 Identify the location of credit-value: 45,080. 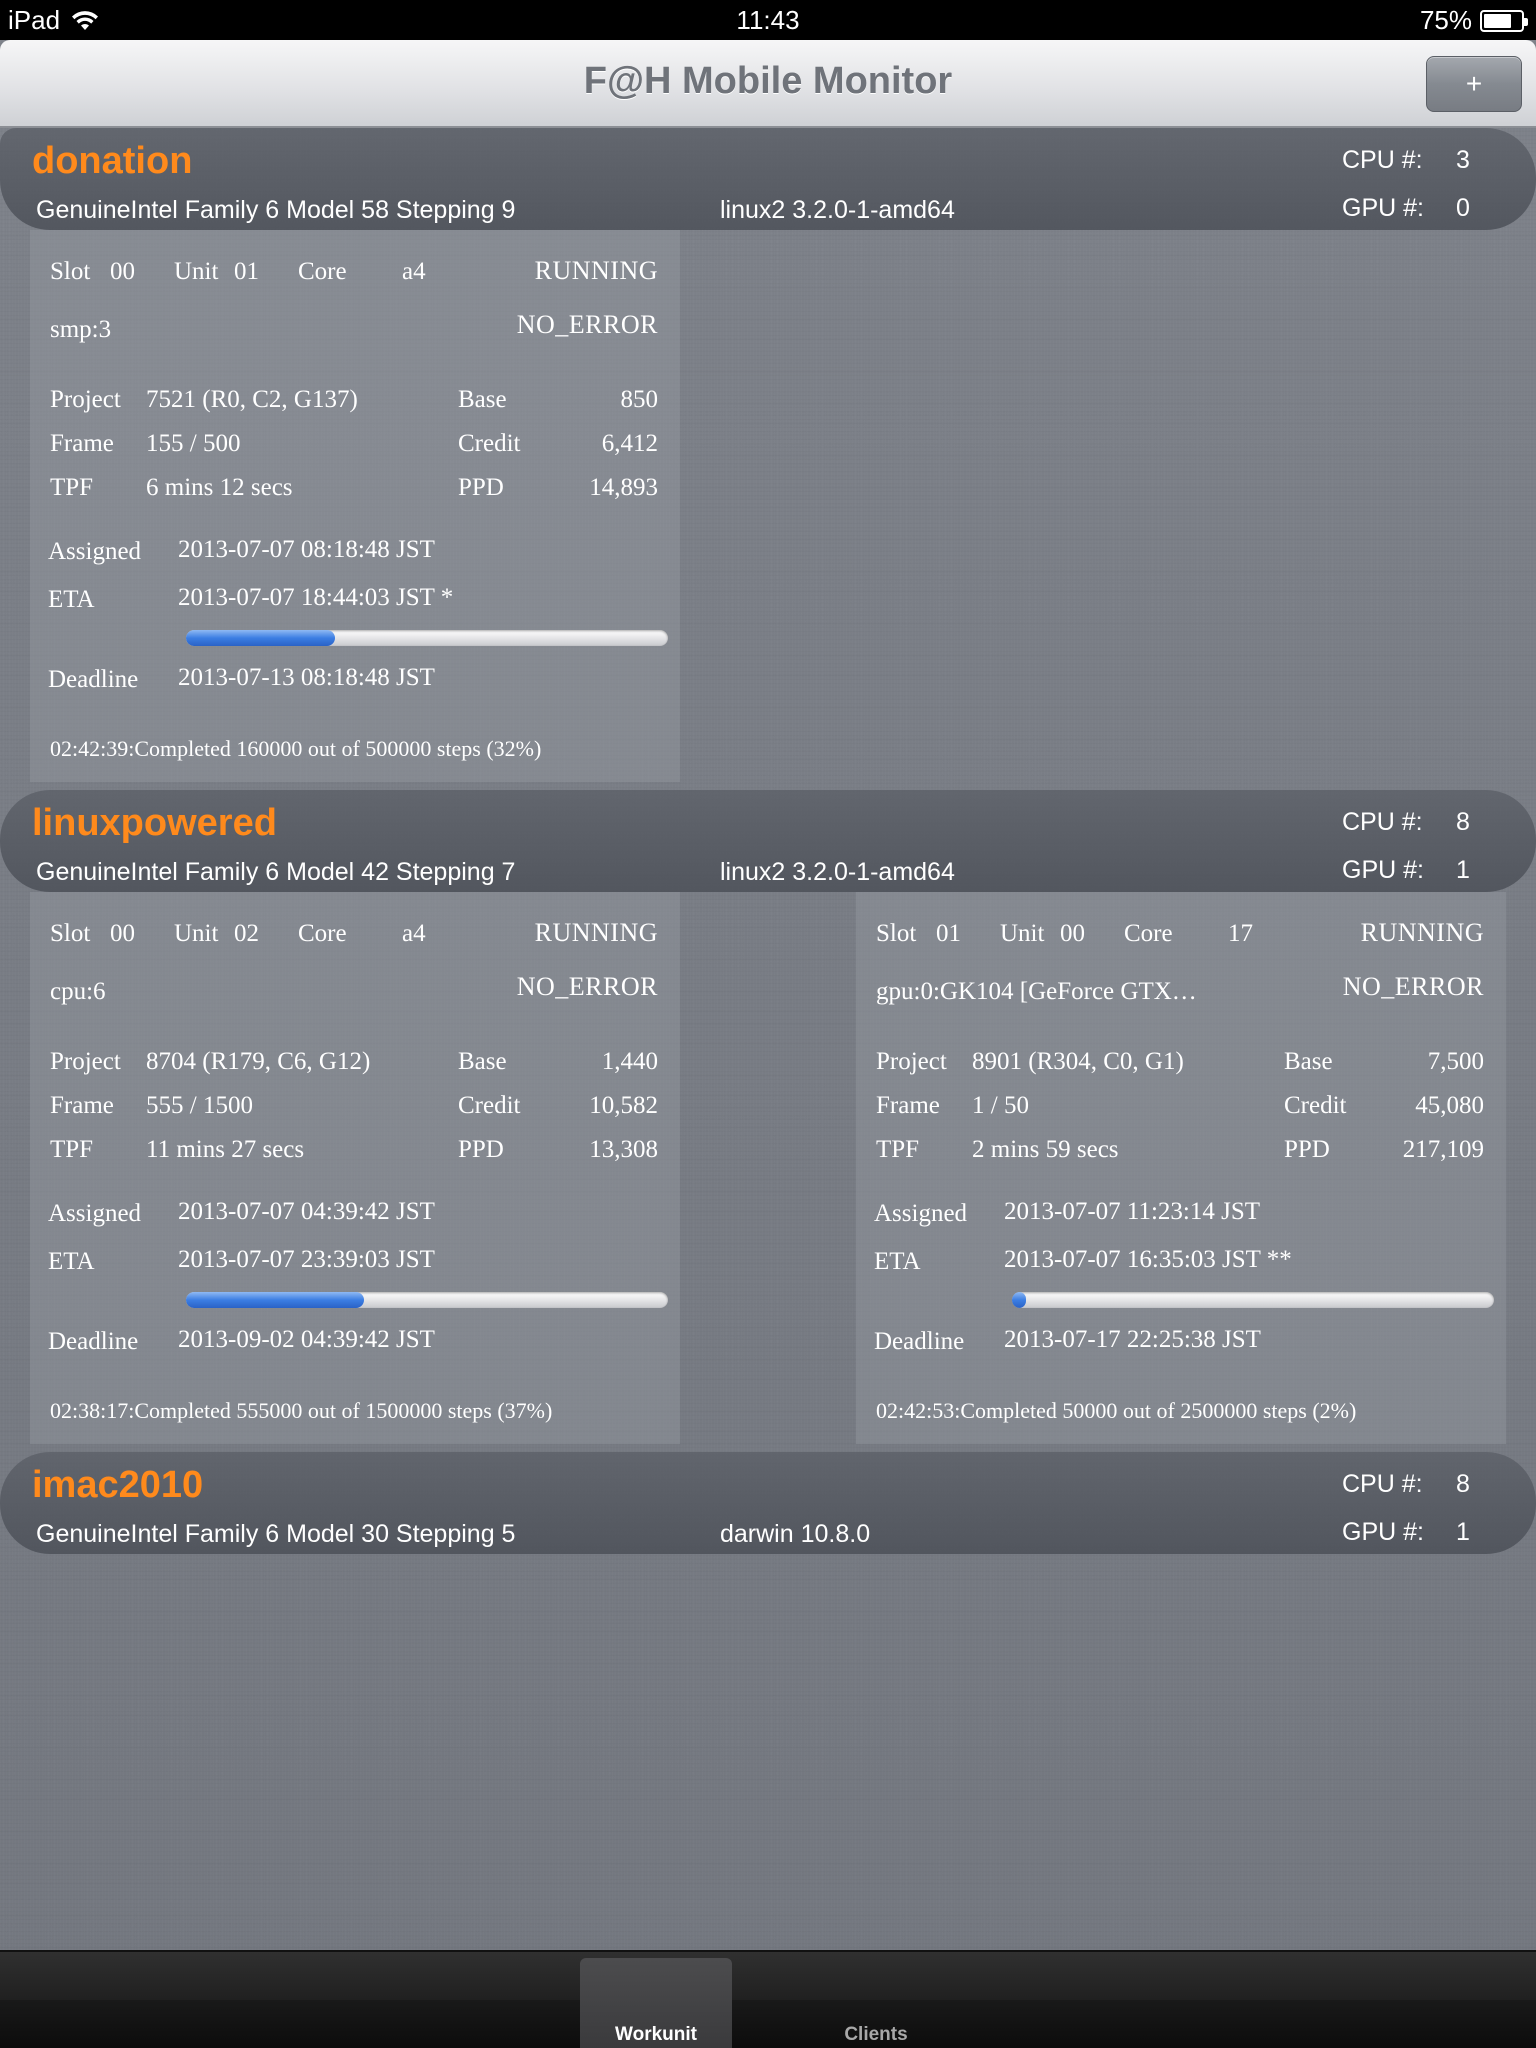
(1449, 1105).